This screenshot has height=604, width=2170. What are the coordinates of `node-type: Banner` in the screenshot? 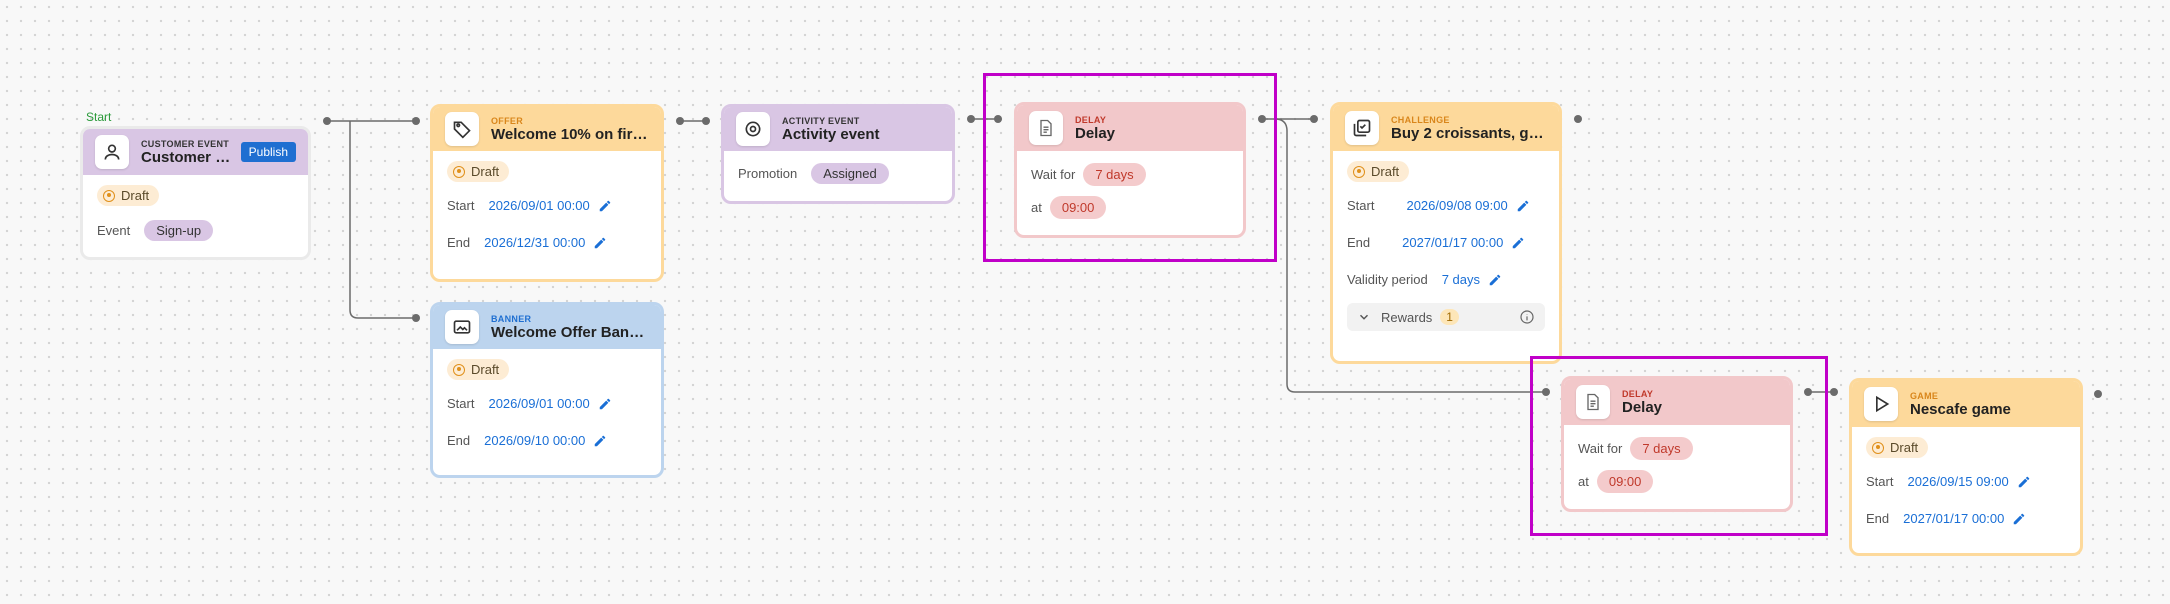 It's located at (511, 318).